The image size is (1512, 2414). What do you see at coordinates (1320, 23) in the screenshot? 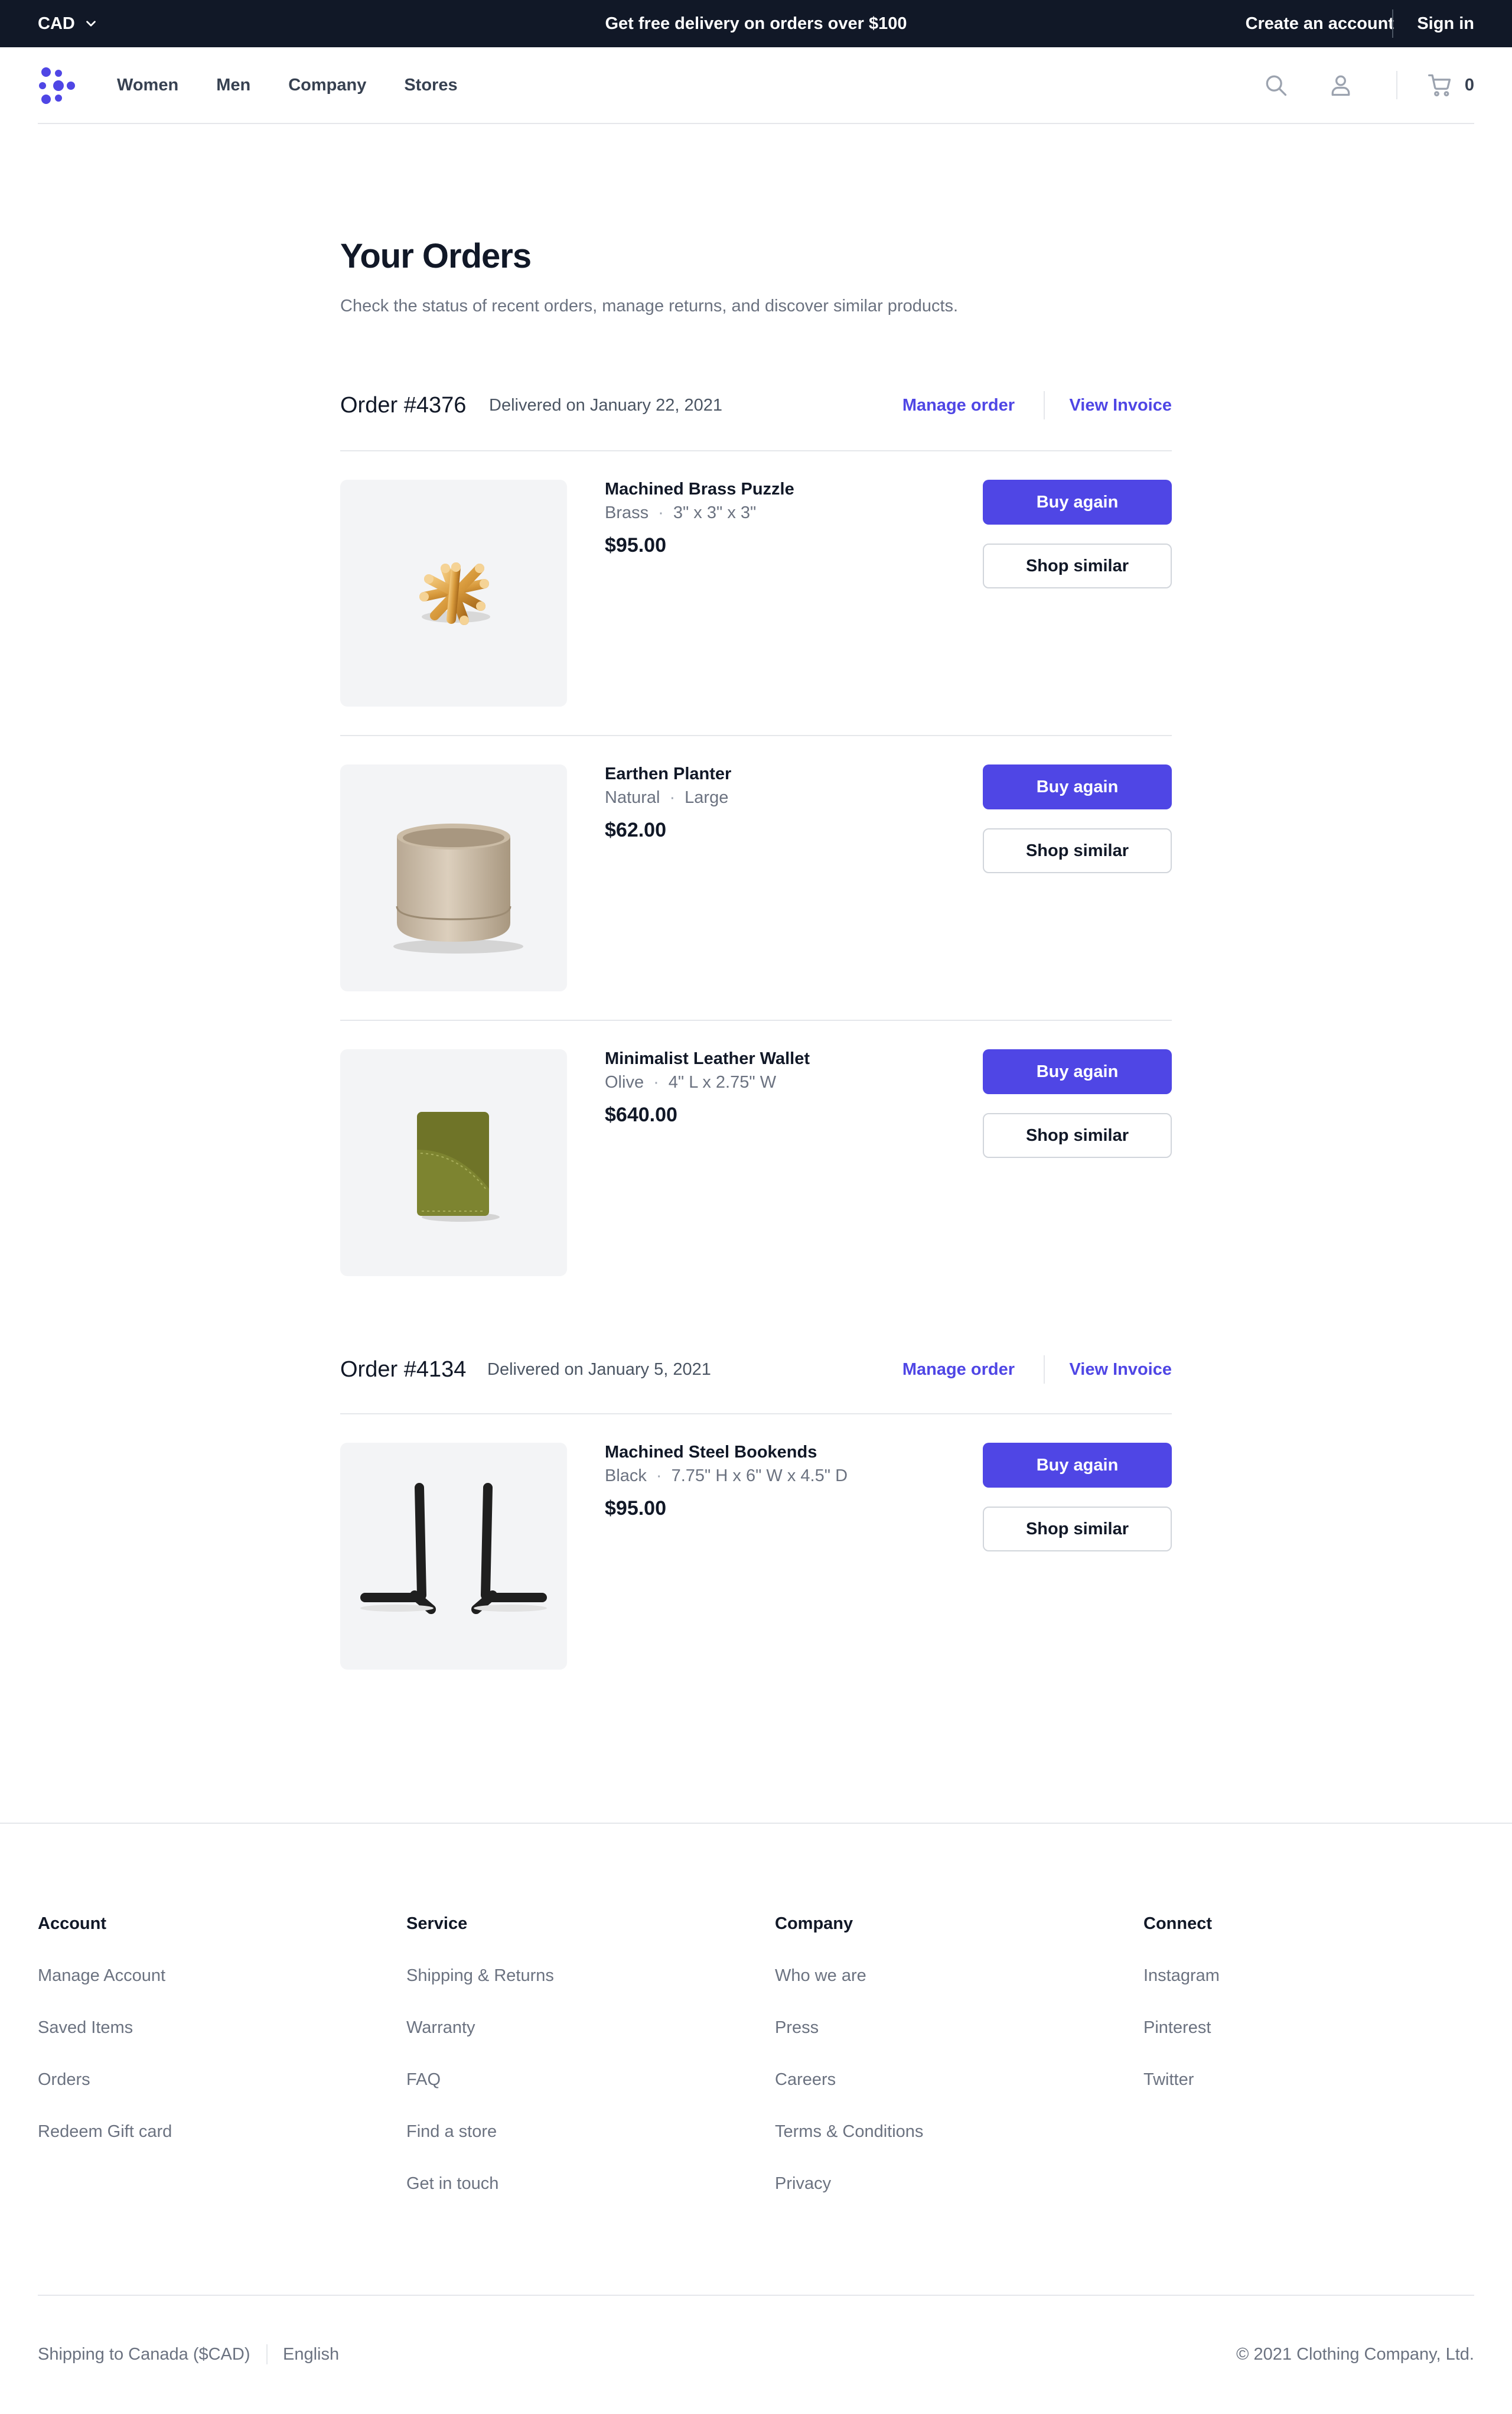
I see `create-account-link: Create an account` at bounding box center [1320, 23].